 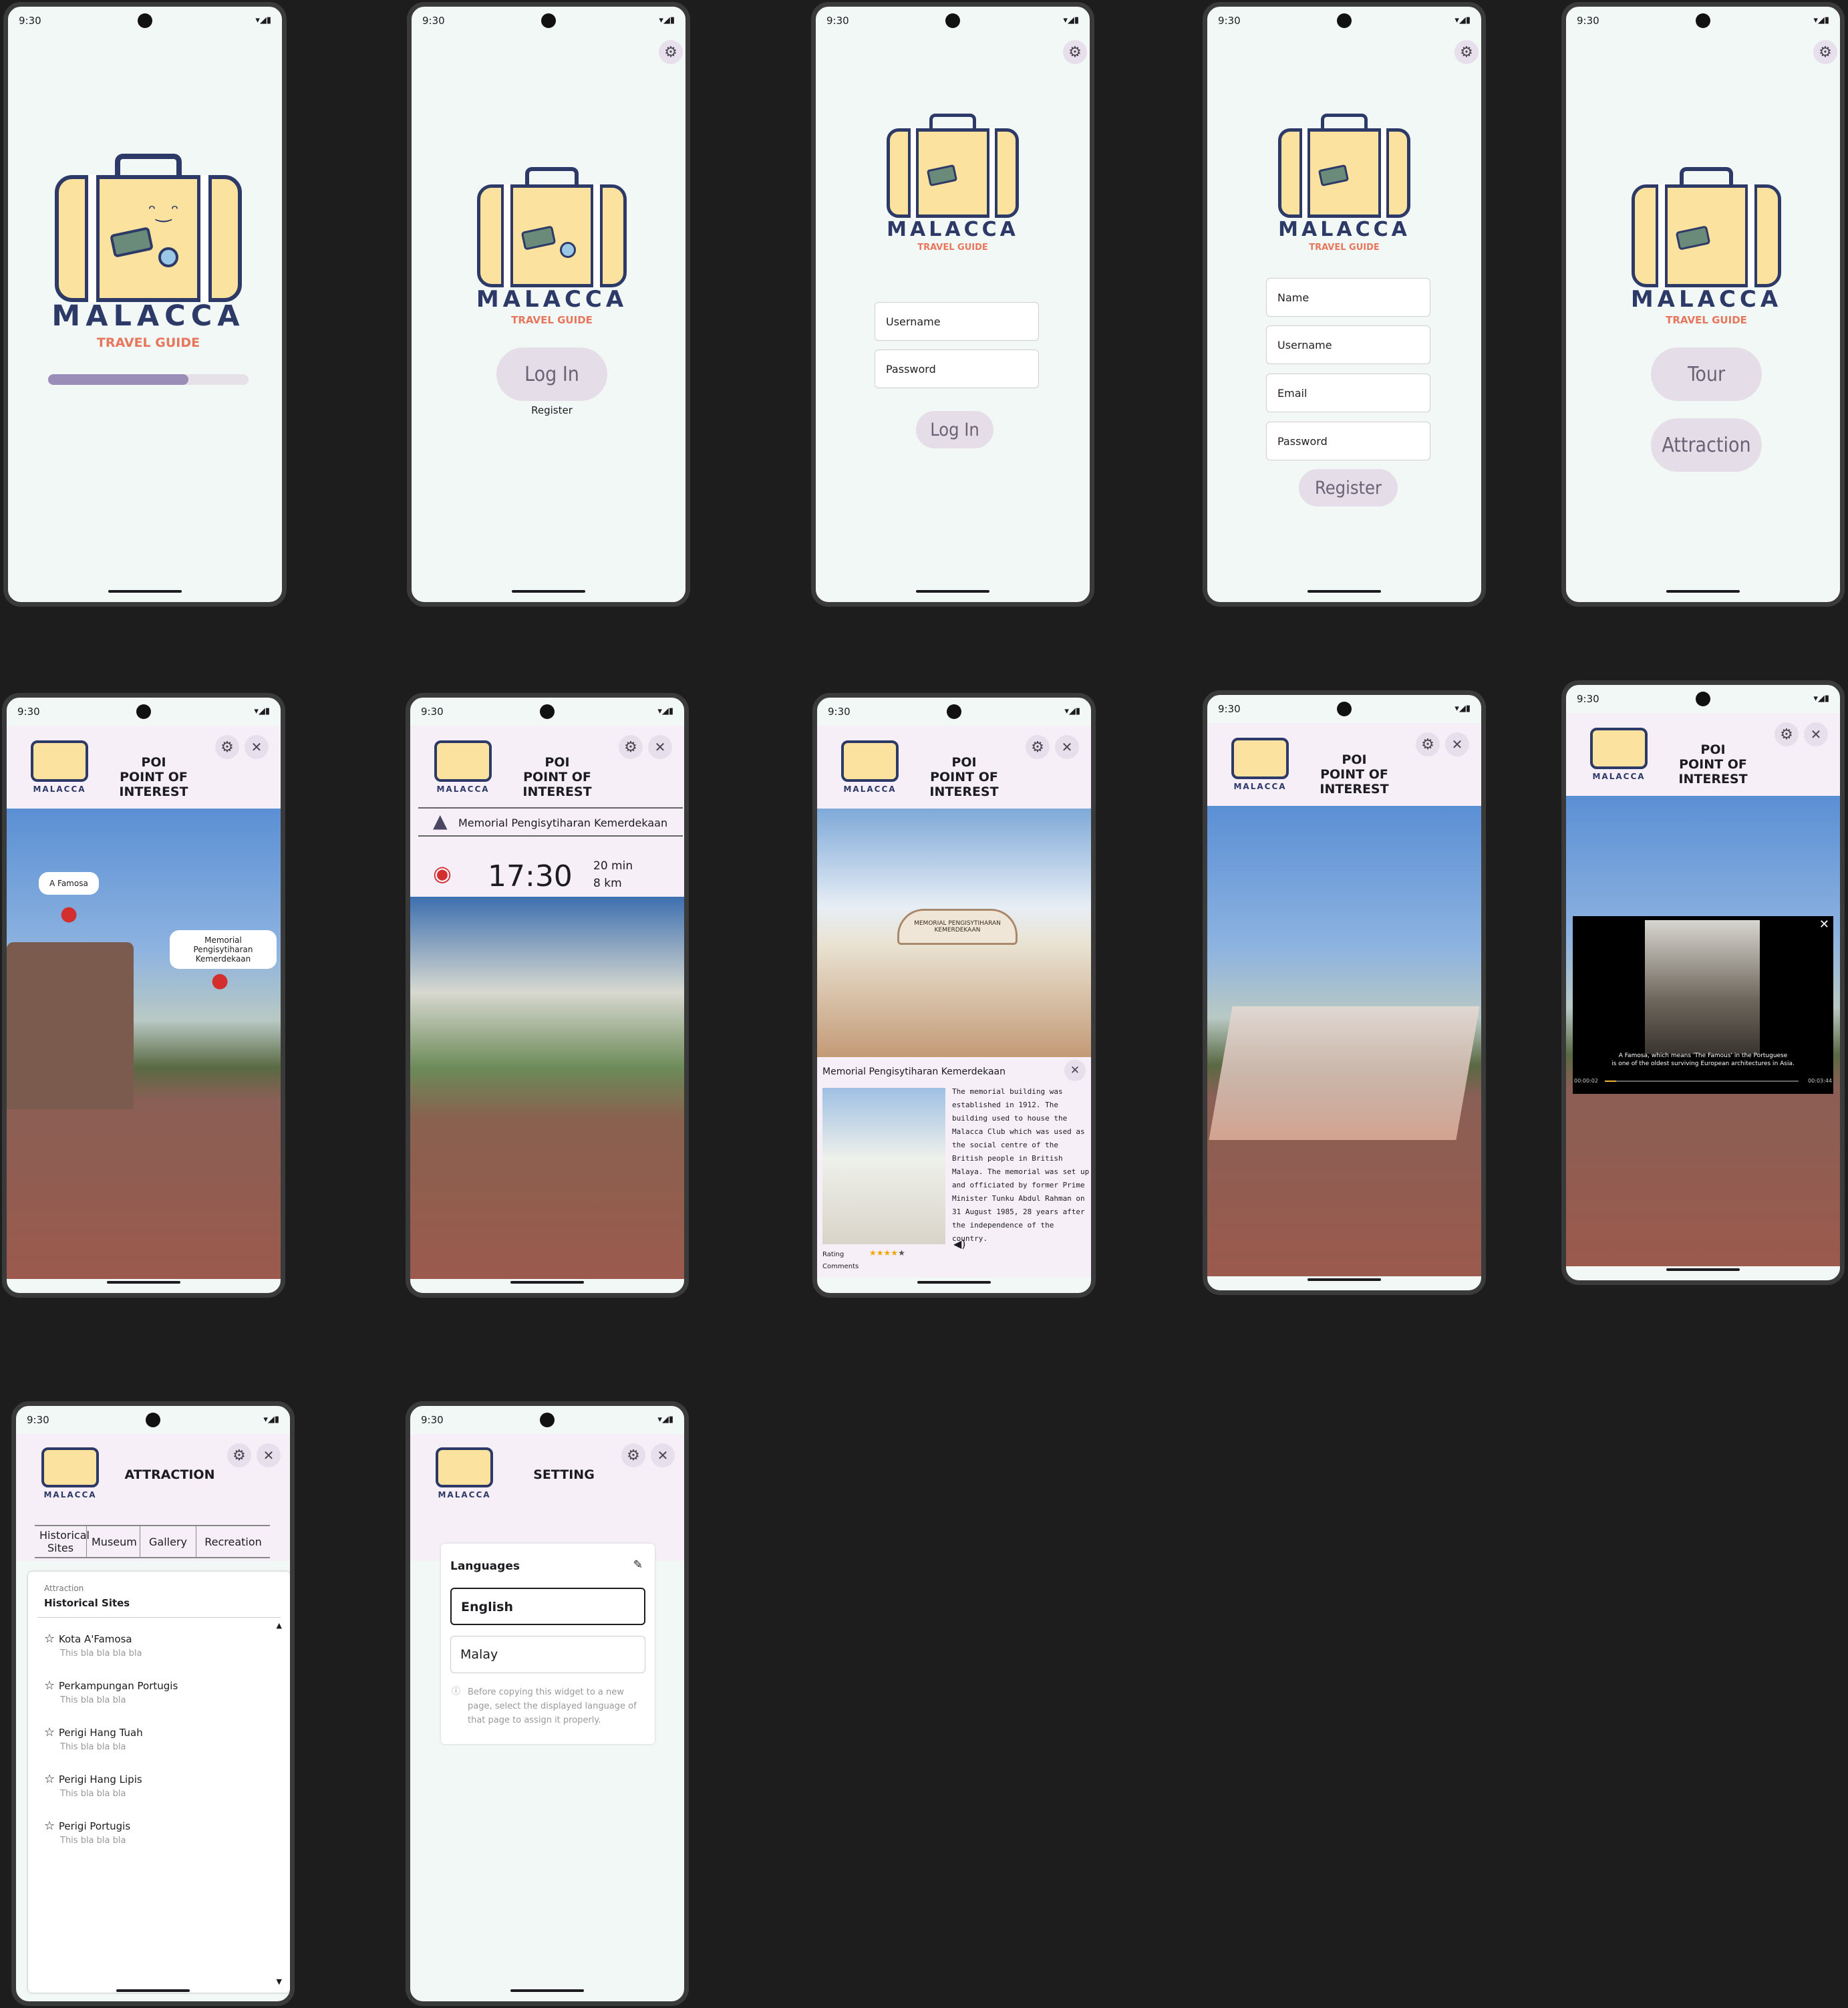 I want to click on edit-pencil-icon: ✎, so click(x=638, y=1565).